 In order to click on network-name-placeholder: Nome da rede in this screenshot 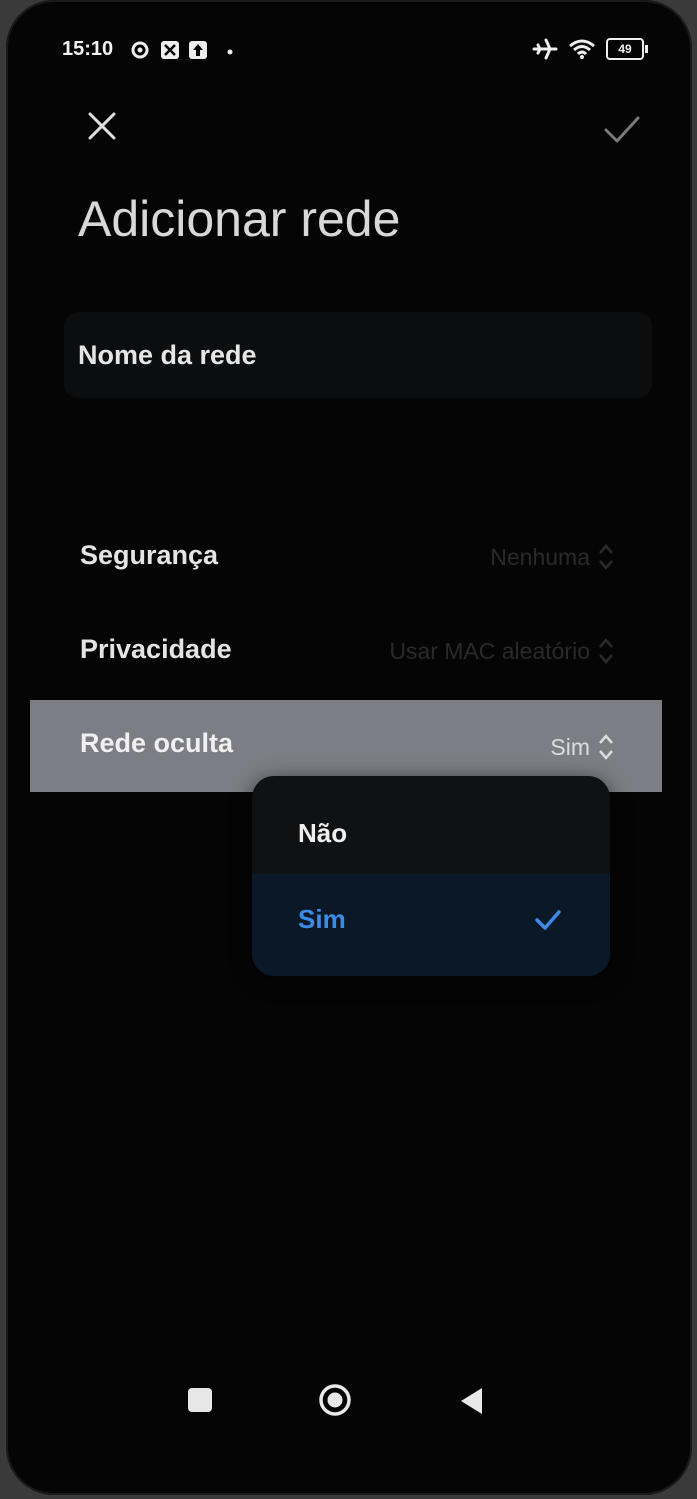, I will do `click(167, 355)`.